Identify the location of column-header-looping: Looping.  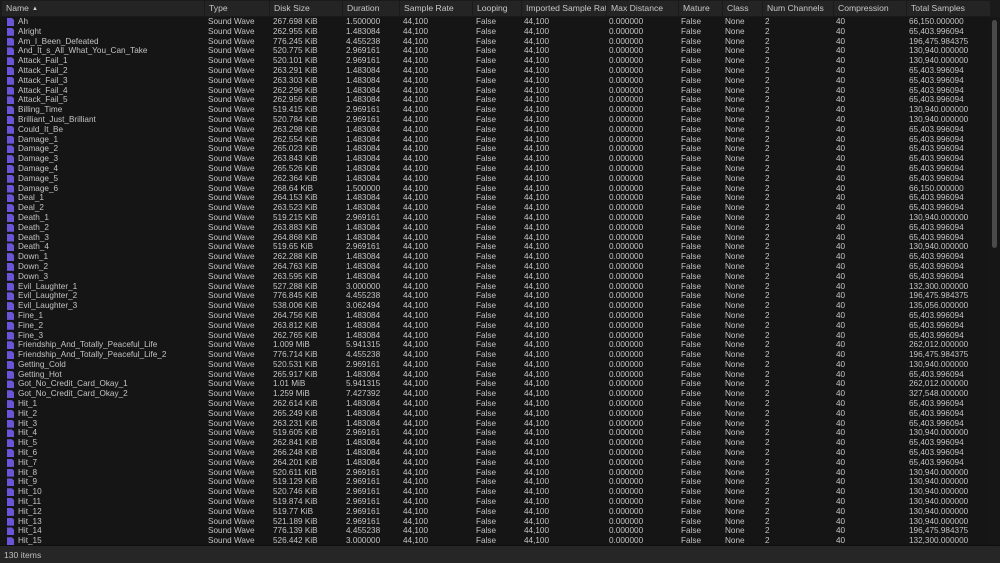
(497, 8).